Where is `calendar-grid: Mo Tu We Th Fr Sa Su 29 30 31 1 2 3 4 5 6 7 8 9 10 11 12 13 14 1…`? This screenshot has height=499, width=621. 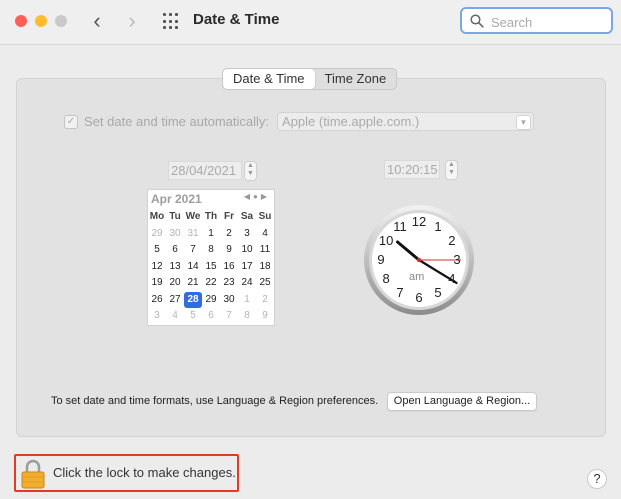 calendar-grid: Mo Tu We Th Fr Sa Su 29 30 31 1 2 3 4 5 6 7 8 9 10 11 12 13 14 1… is located at coordinates (211, 267).